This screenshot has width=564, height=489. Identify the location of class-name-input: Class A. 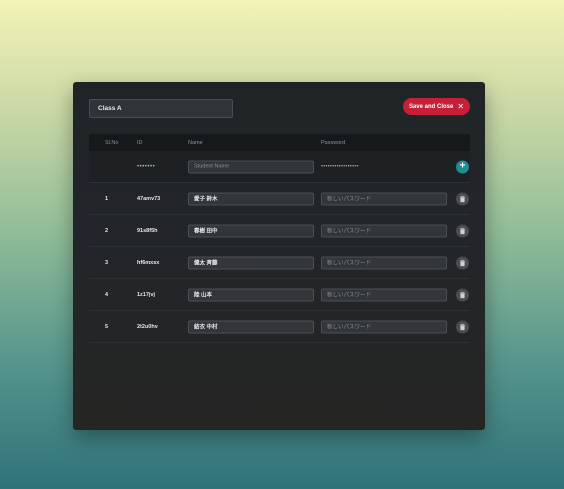
(161, 108).